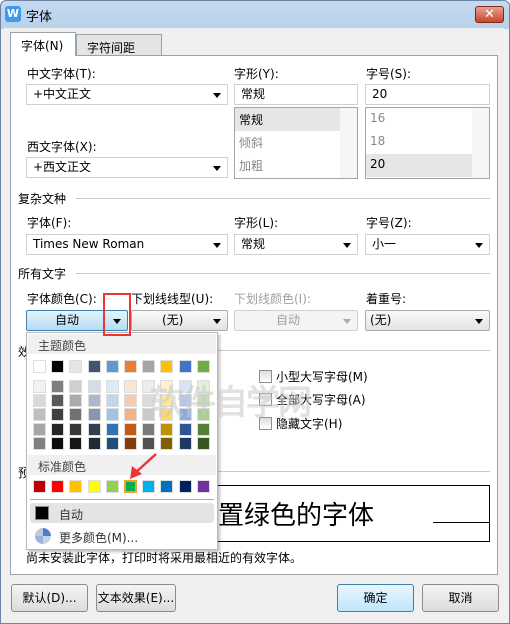 This screenshot has width=510, height=624. What do you see at coordinates (62, 147) in the screenshot?
I see `west-font-label: 西文字体(X):` at bounding box center [62, 147].